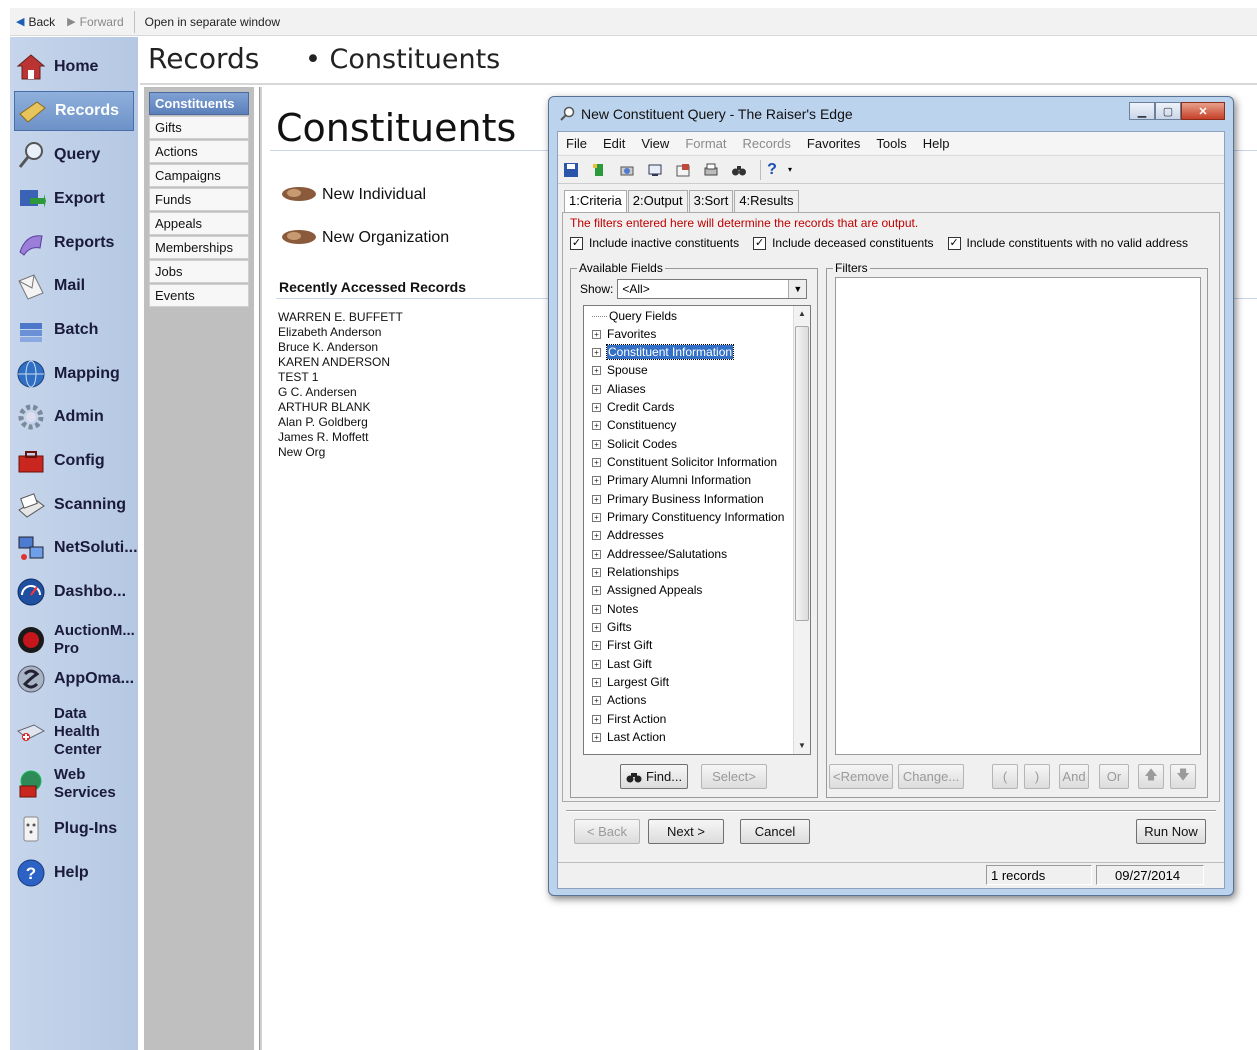  I want to click on nav-item-reports: Reports, so click(74, 243).